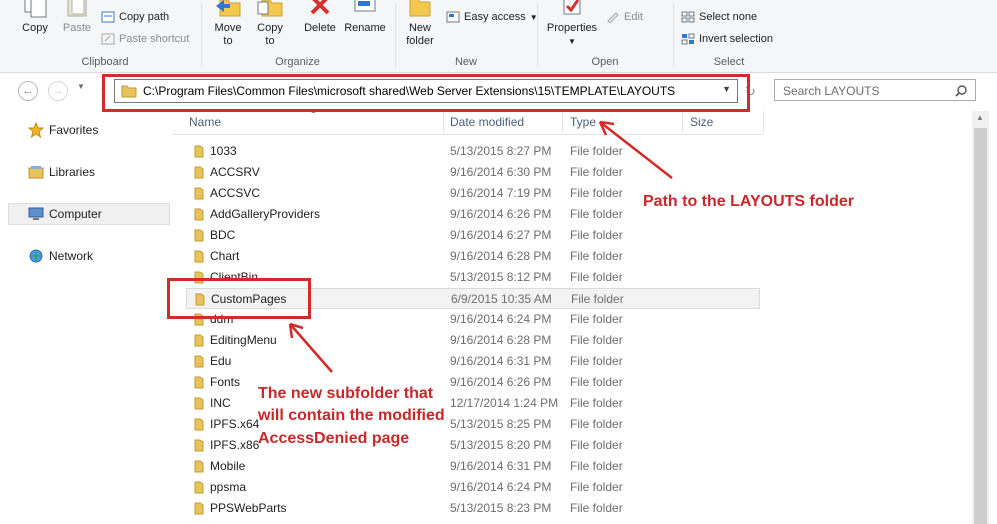 This screenshot has width=997, height=524. I want to click on annotation-subfolder-line3: AccessDenied page, so click(334, 438).